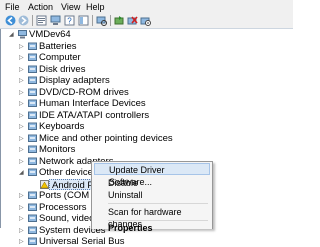  Describe the element at coordinates (22, 173) in the screenshot. I see `collapse-icon: ◢` at that location.